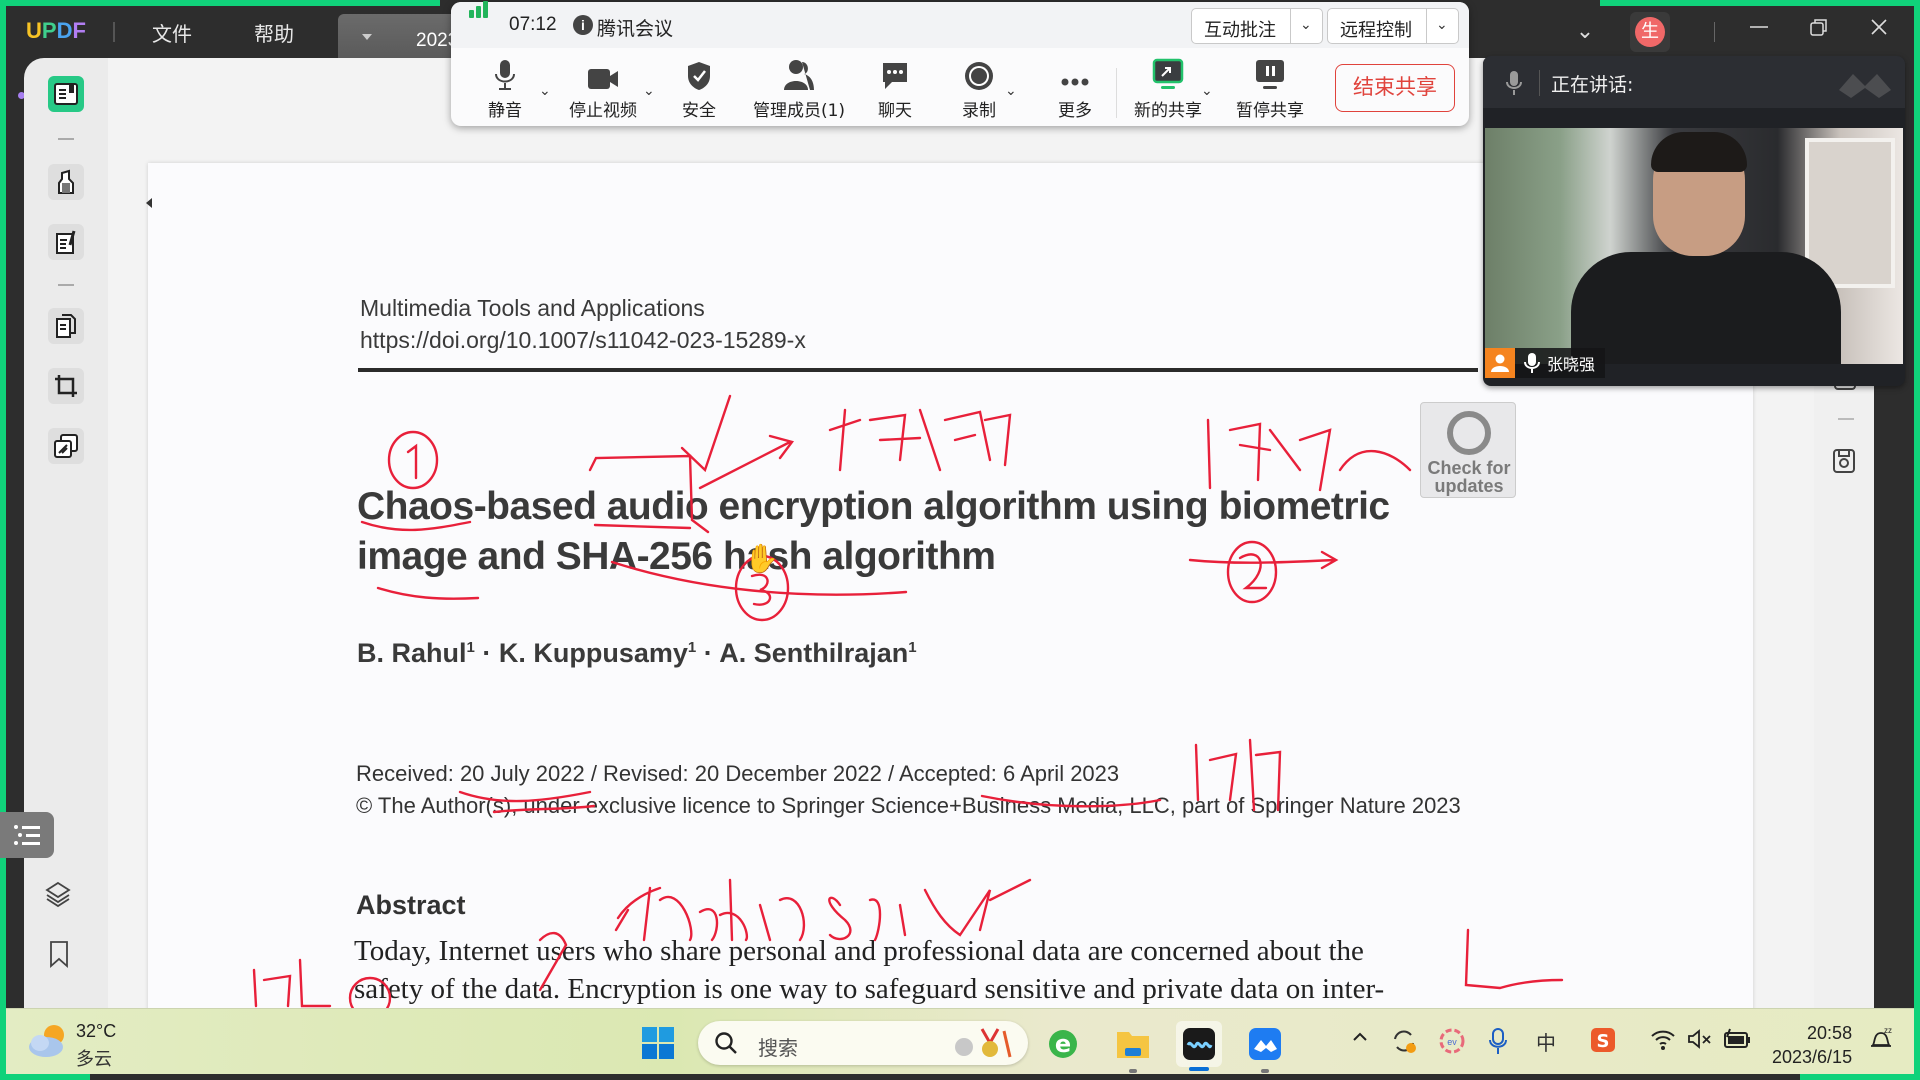 The height and width of the screenshot is (1080, 1920). Describe the element at coordinates (1199, 1044) in the screenshot. I see `taskbar-audio-app` at that location.